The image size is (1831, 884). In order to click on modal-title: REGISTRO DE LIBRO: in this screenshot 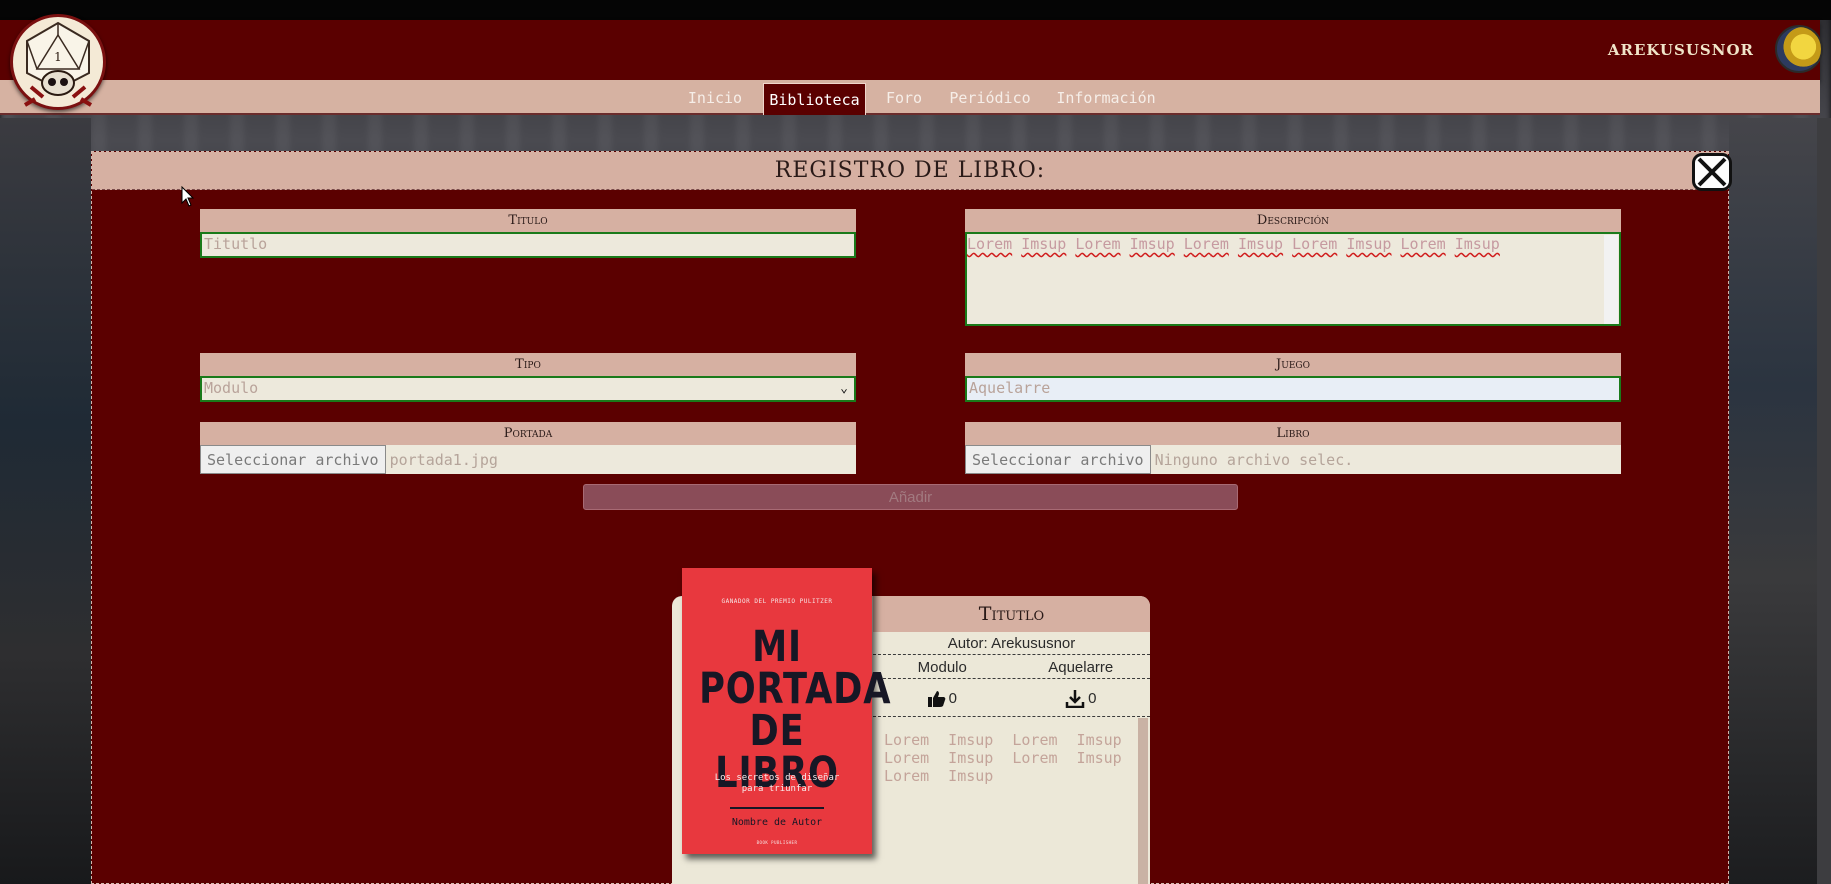, I will do `click(910, 171)`.